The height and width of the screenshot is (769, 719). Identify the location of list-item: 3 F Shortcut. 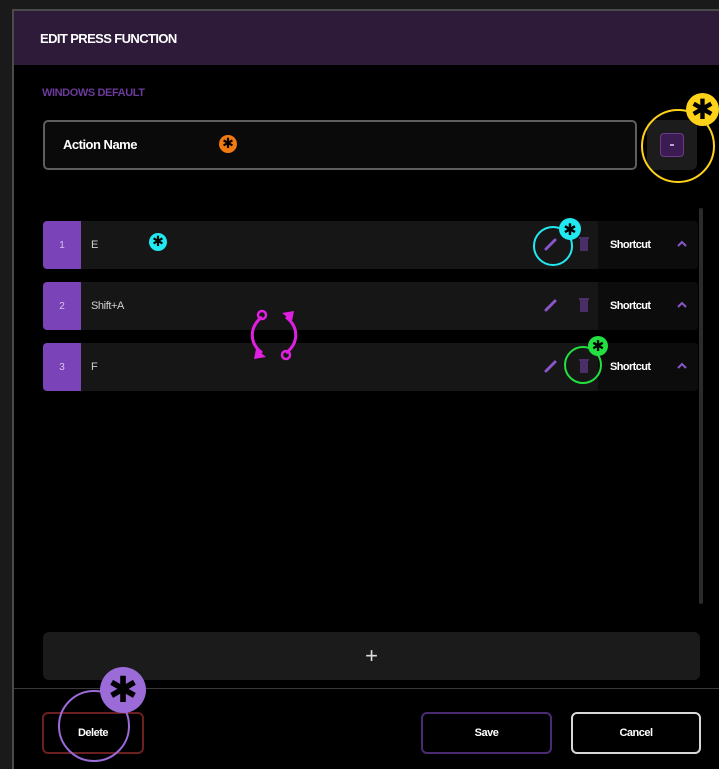
(370, 367).